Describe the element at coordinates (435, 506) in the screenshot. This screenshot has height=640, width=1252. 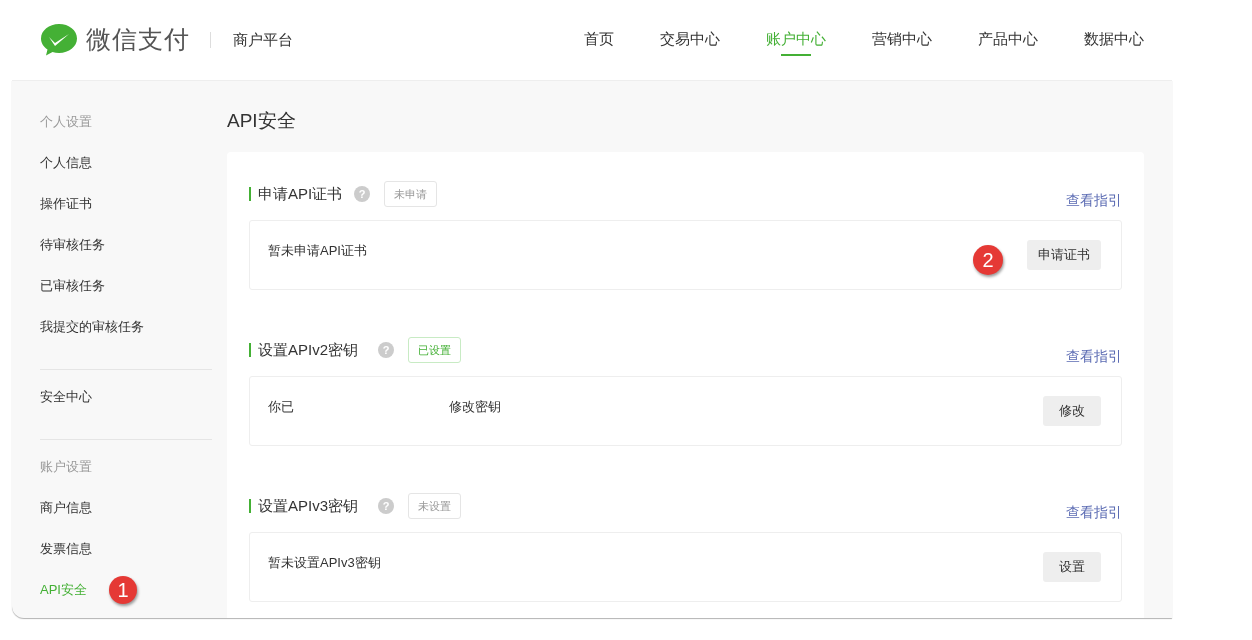
I see `status-tag: 未设置` at that location.